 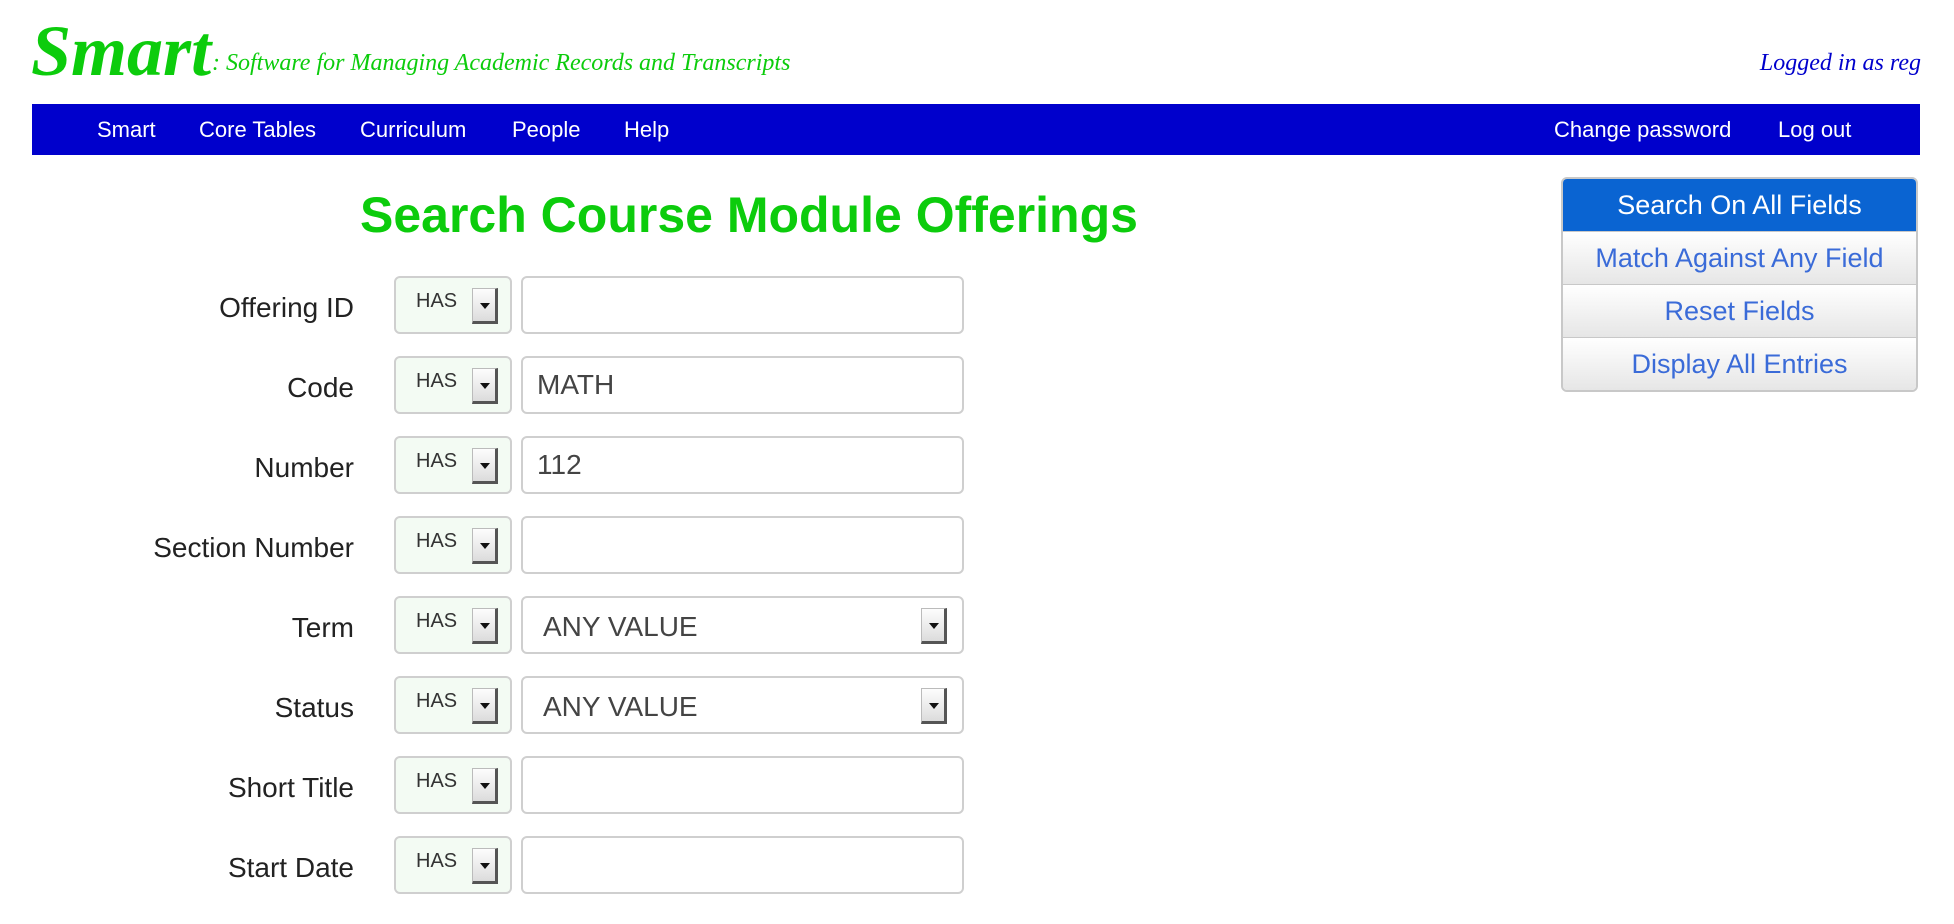 What do you see at coordinates (742, 465) in the screenshot?
I see `number-input` at bounding box center [742, 465].